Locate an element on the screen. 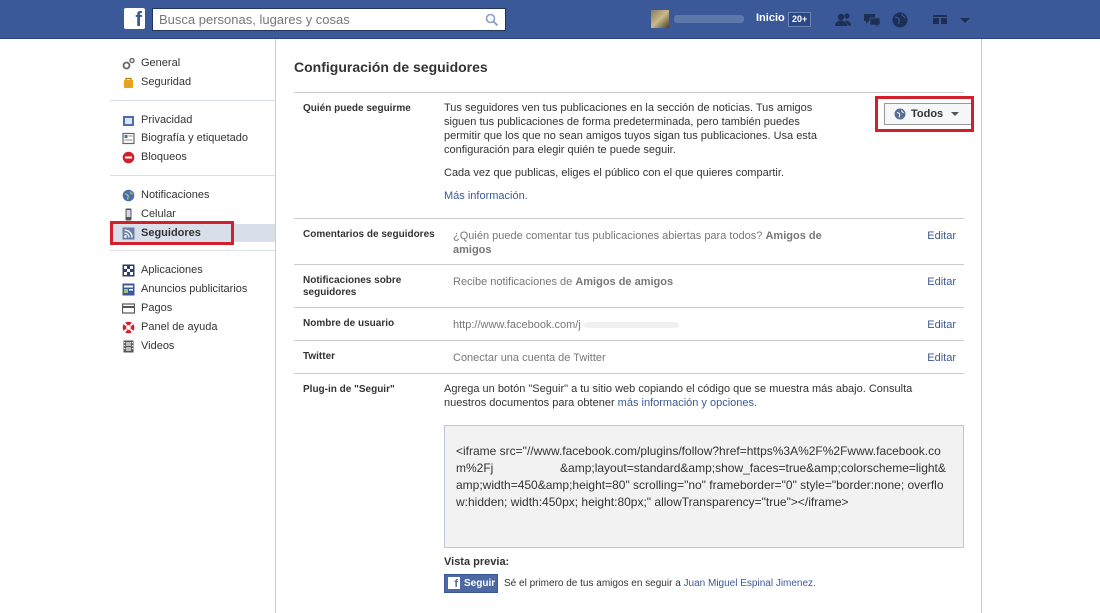 Image resolution: width=1100 pixels, height=613 pixels. sidebar-item-apps: Aplicaciones is located at coordinates (192, 270).